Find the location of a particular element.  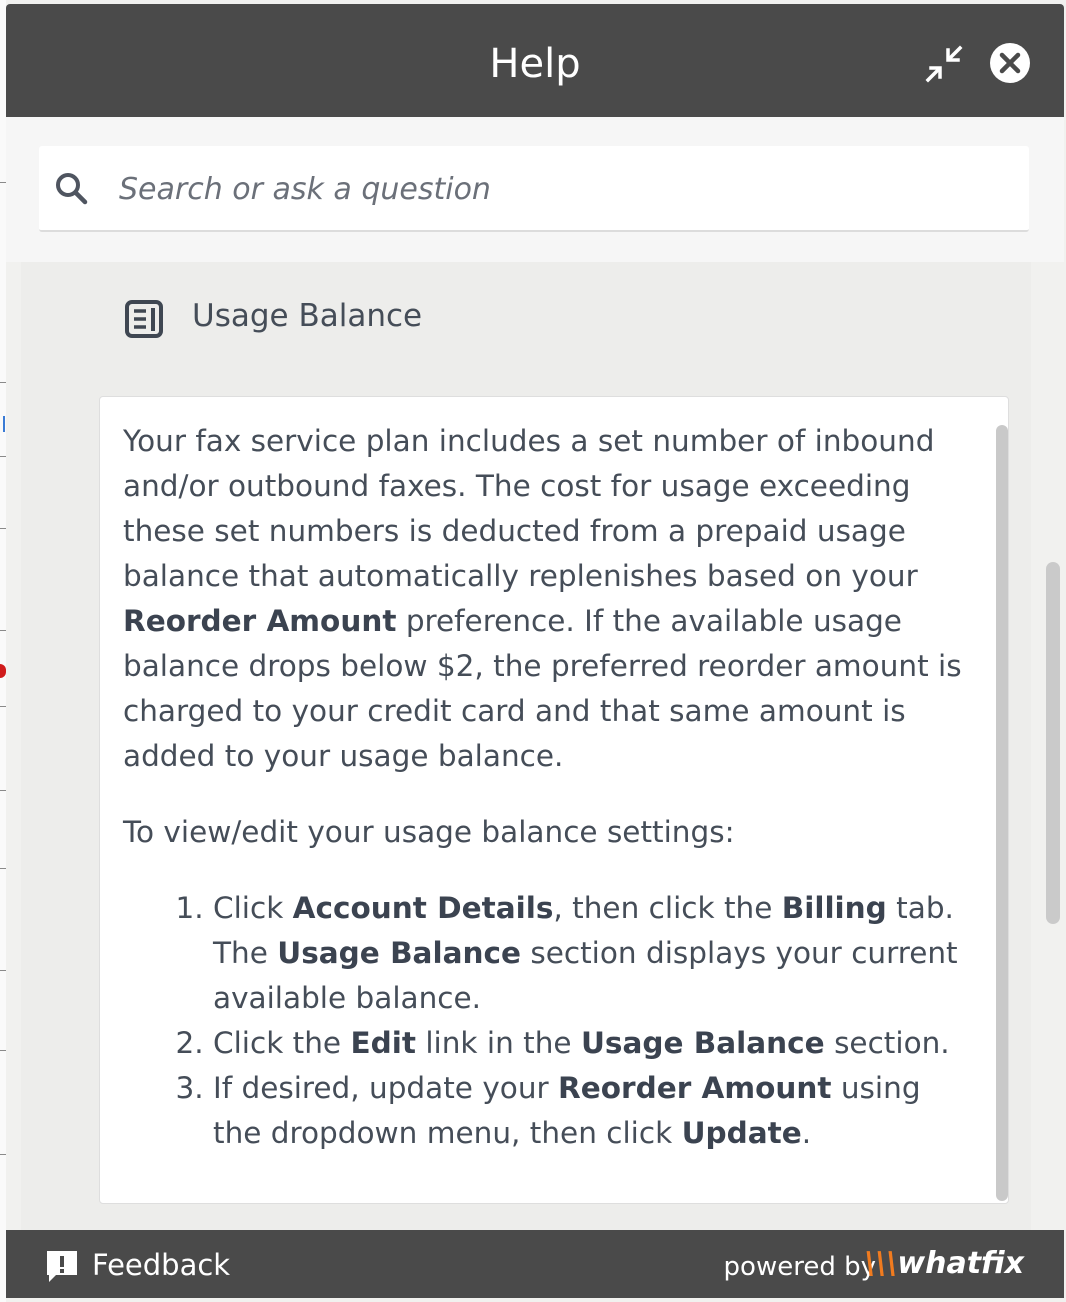

search-box is located at coordinates (534, 189).